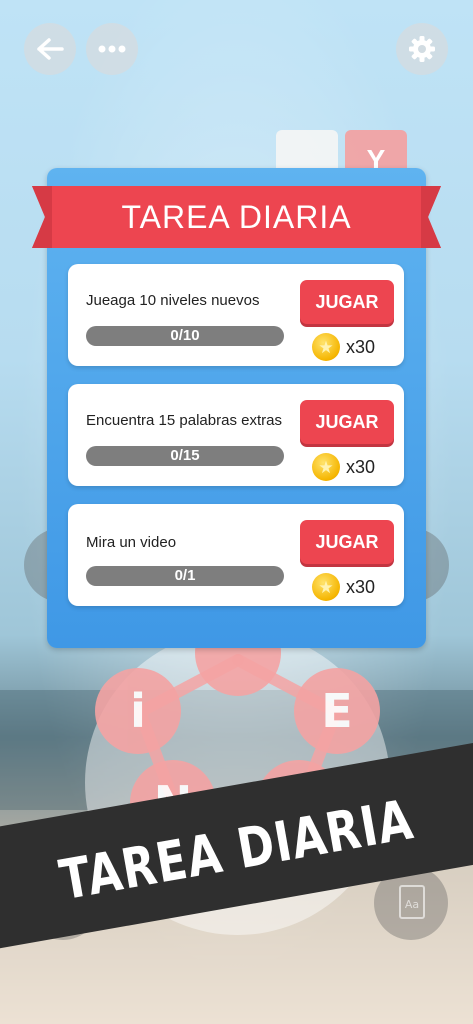 This screenshot has height=1024, width=473. I want to click on wheel-letter-e: E, so click(337, 711).